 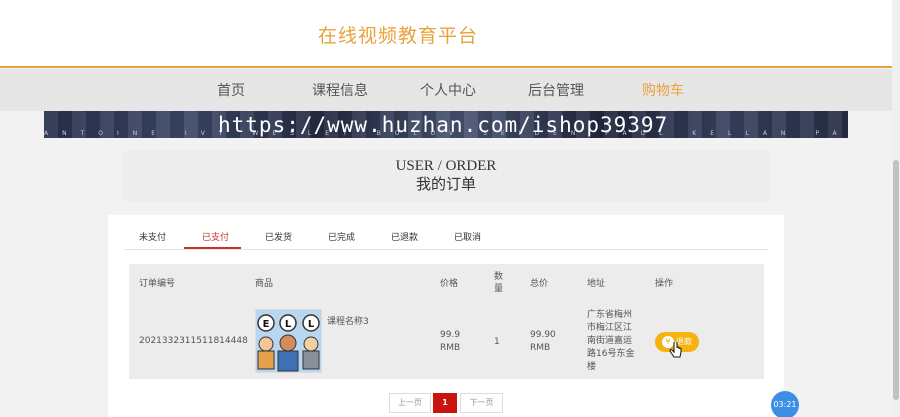 I want to click on col-total: 总价, so click(x=539, y=284).